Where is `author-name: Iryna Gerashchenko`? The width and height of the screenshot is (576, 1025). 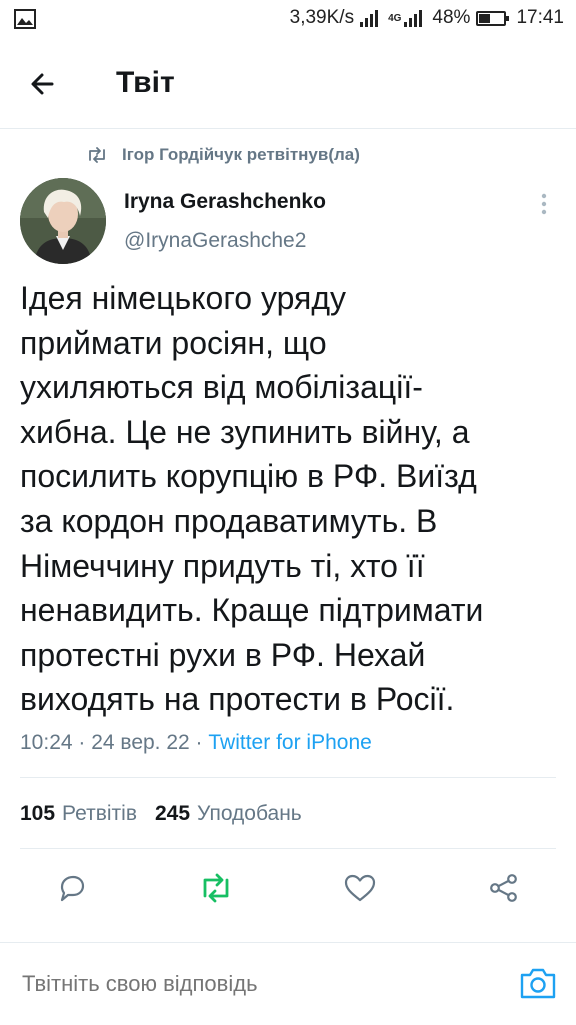
author-name: Iryna Gerashchenko is located at coordinates (225, 202).